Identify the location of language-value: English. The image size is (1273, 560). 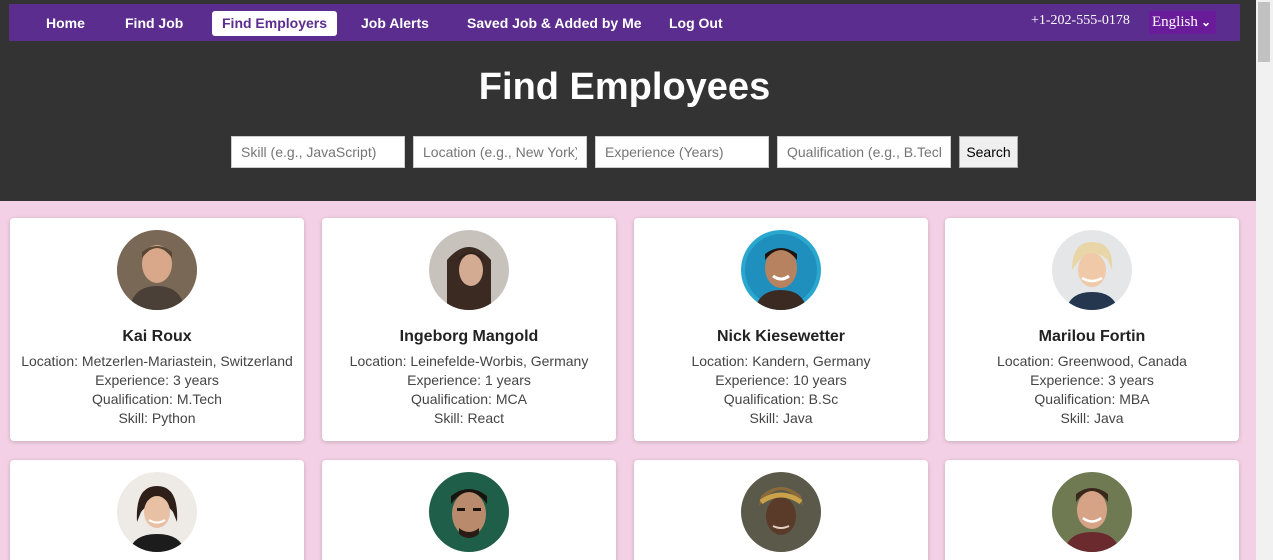
(1175, 22).